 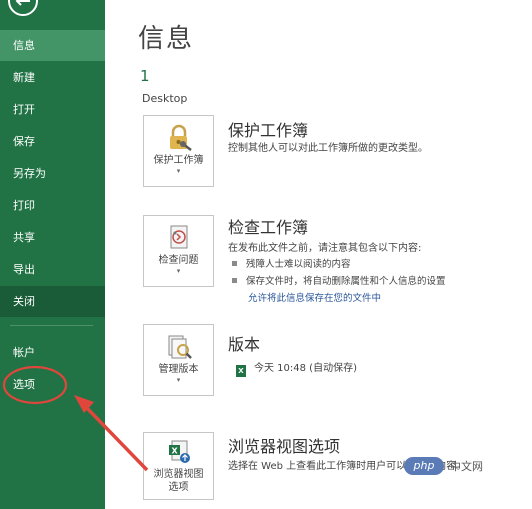 What do you see at coordinates (35, 385) in the screenshot?
I see `annotation-circle` at bounding box center [35, 385].